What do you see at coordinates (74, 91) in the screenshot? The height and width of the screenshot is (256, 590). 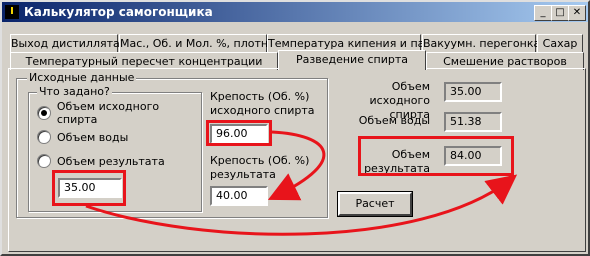 I see `what-given-title: Что задано?` at bounding box center [74, 91].